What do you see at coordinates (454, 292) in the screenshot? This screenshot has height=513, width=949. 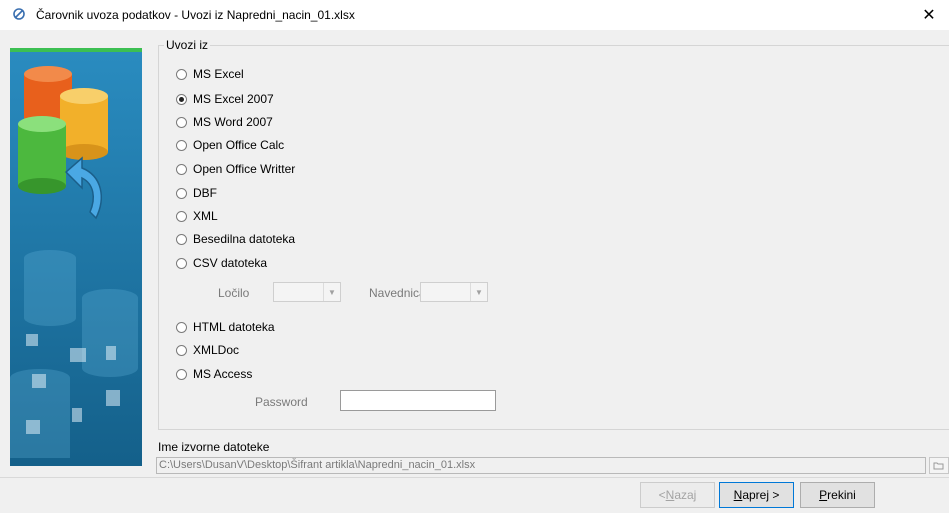 I see `quote-select: ▼` at bounding box center [454, 292].